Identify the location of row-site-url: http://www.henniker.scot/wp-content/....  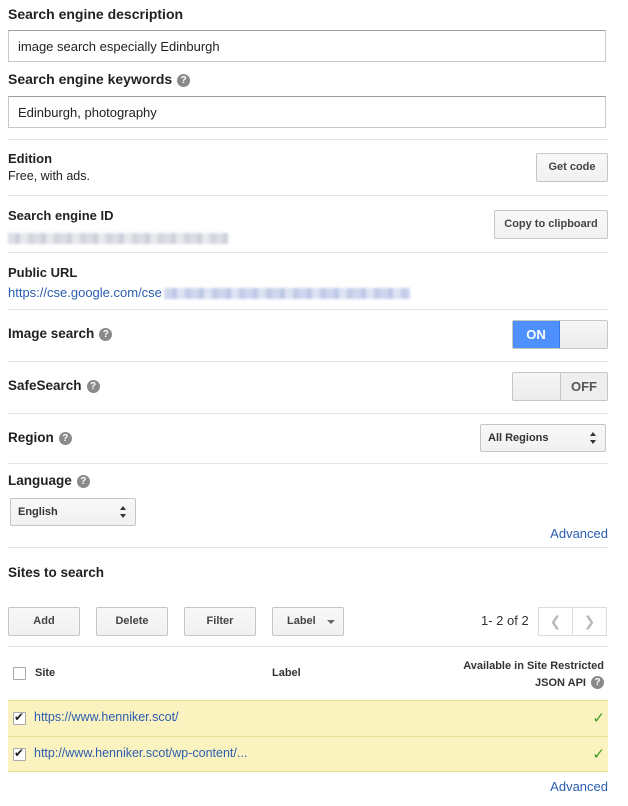
(140, 753).